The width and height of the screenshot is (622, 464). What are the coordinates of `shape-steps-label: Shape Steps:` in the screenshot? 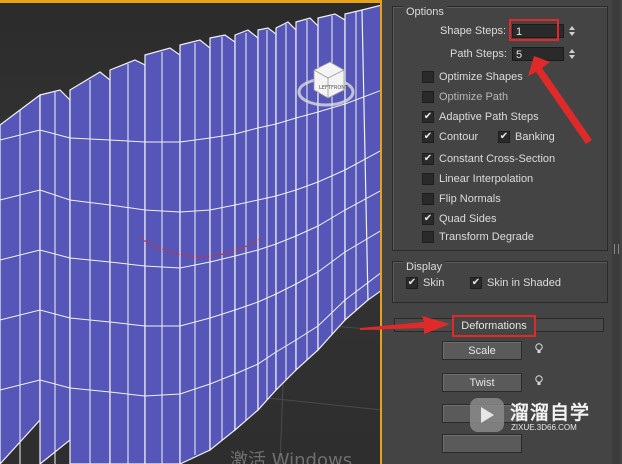 It's located at (473, 31).